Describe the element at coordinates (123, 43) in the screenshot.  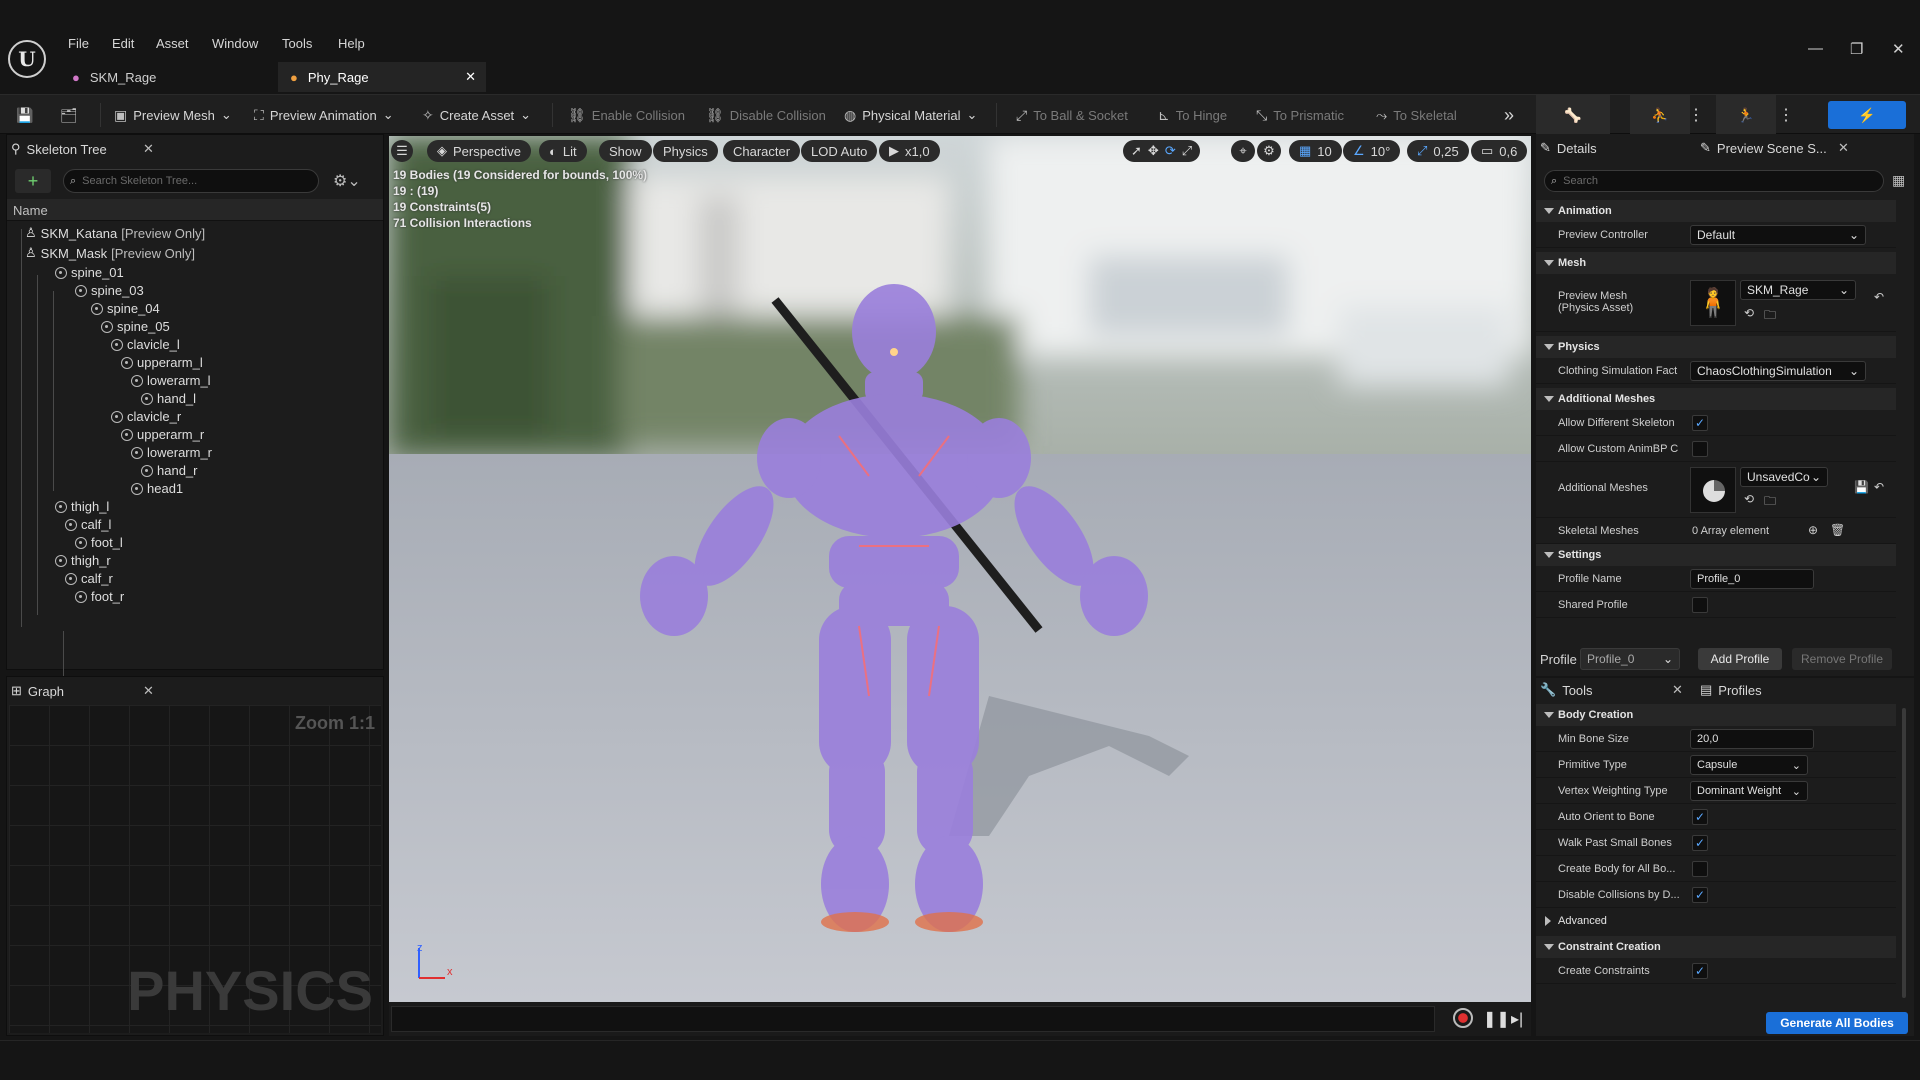
I see `menu-edit: Edit` at that location.